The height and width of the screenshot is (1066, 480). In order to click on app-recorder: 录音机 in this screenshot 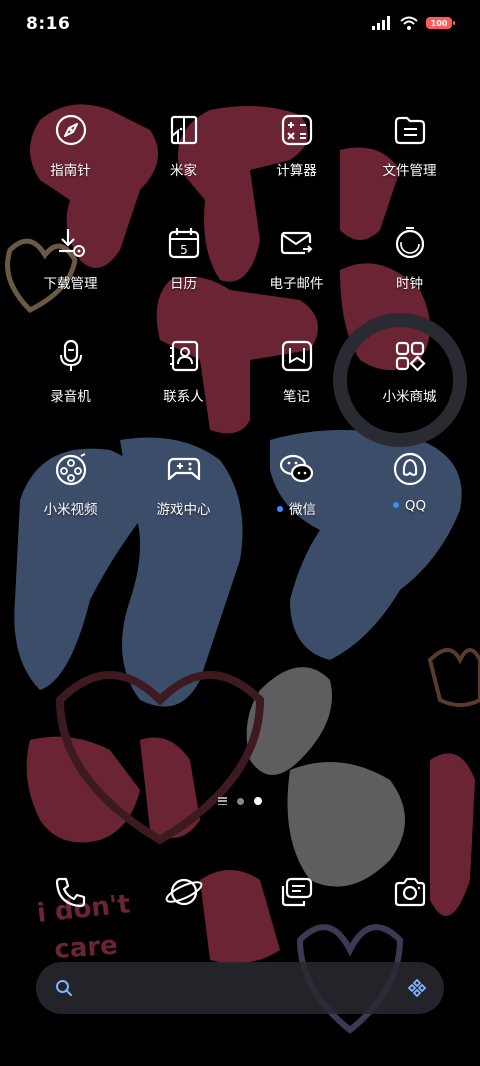, I will do `click(70, 370)`.